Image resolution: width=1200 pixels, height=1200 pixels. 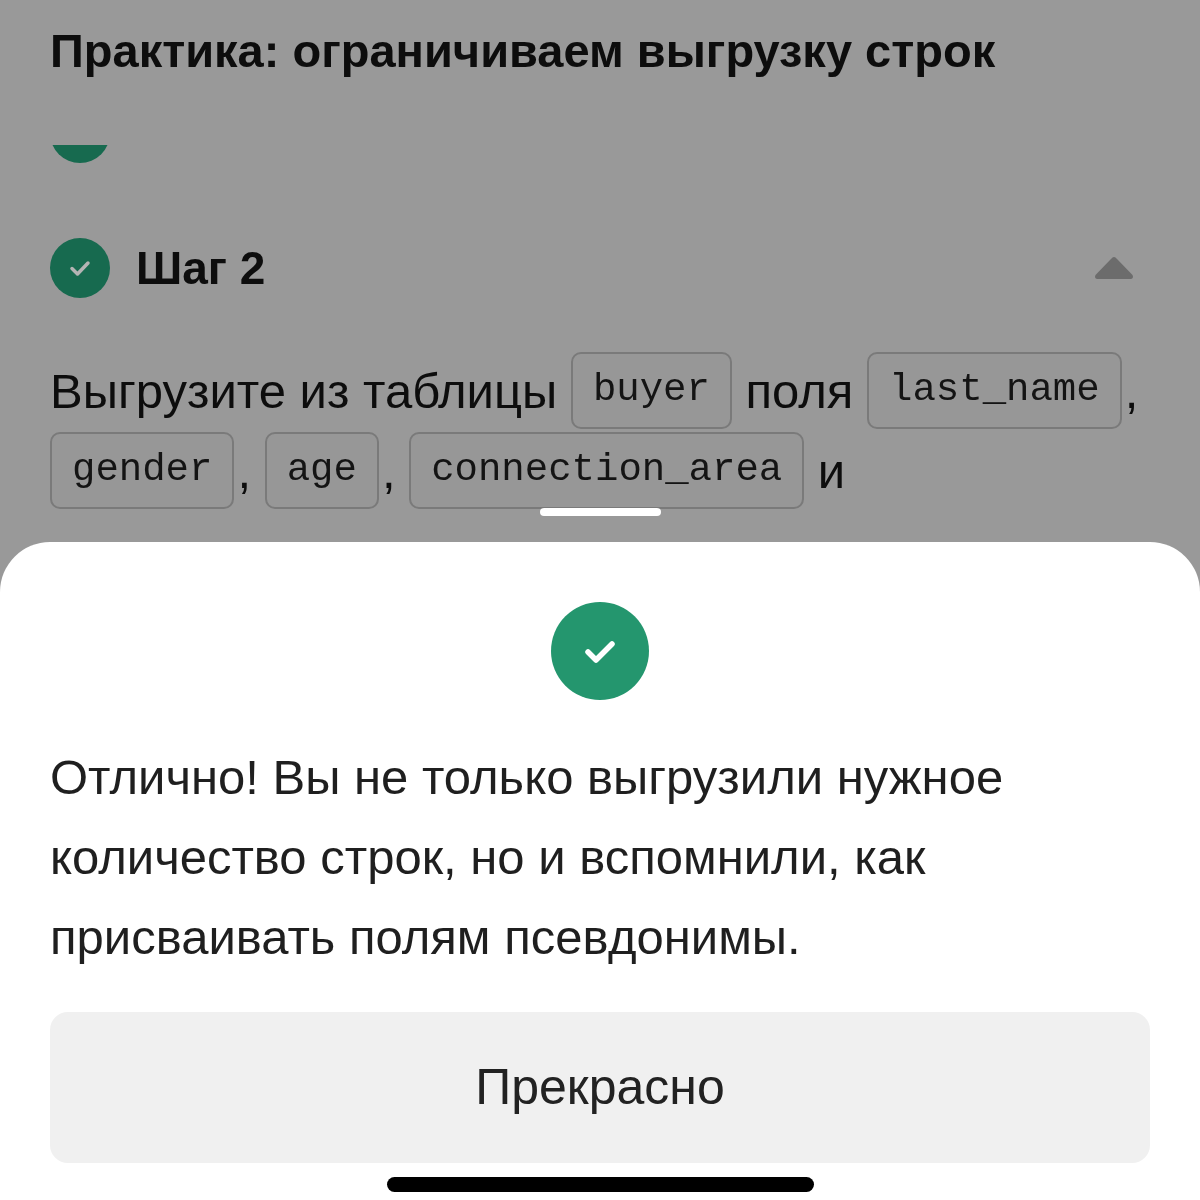 What do you see at coordinates (651, 390) in the screenshot?
I see `code-token: buyer` at bounding box center [651, 390].